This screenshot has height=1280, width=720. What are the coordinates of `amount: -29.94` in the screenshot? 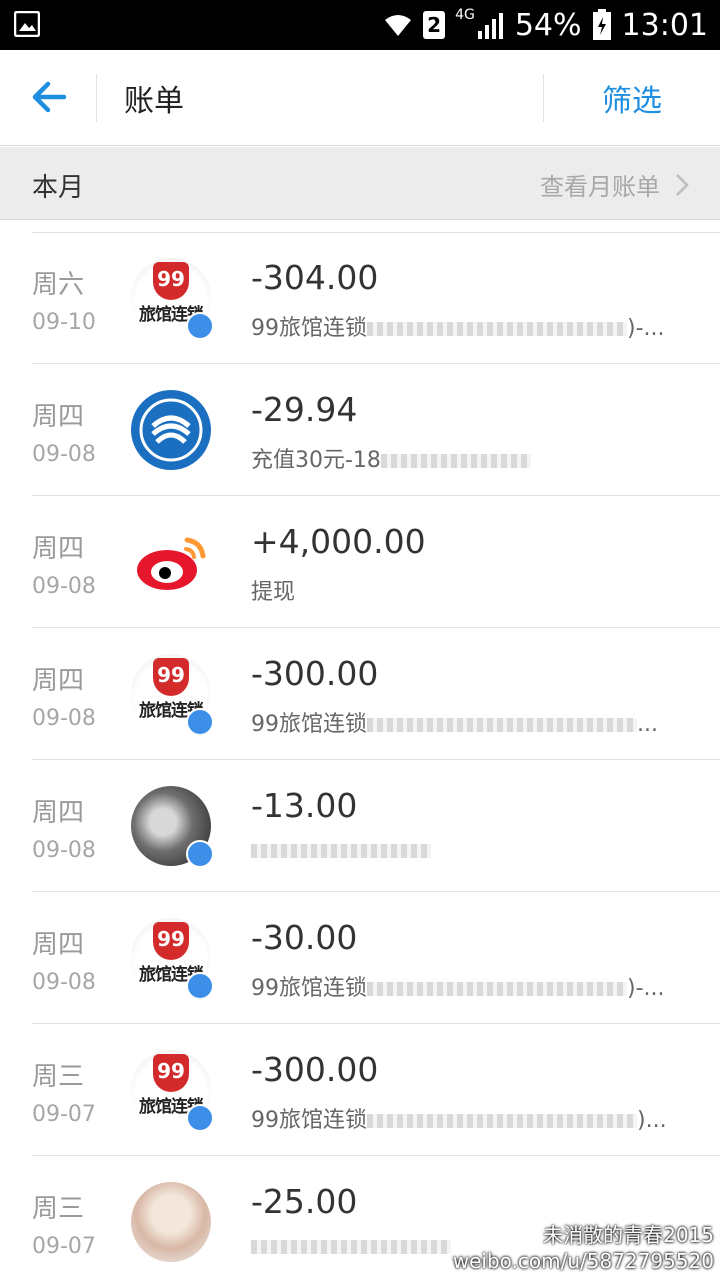 It's located at (304, 409).